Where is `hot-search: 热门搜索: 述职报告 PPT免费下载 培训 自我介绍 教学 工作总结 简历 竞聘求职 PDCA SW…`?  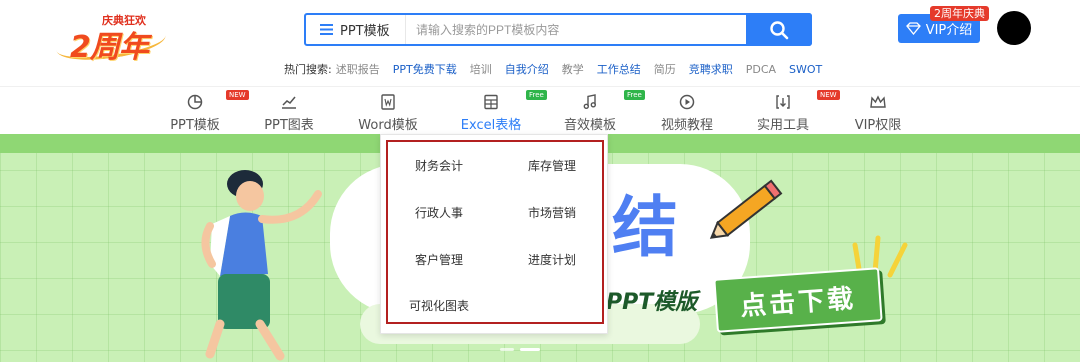
hot-search: 热门搜索: 述职报告 PPT免费下载 培训 自我介绍 教学 工作总结 简历 竞聘求职 PDCA SW… is located at coordinates (559, 69).